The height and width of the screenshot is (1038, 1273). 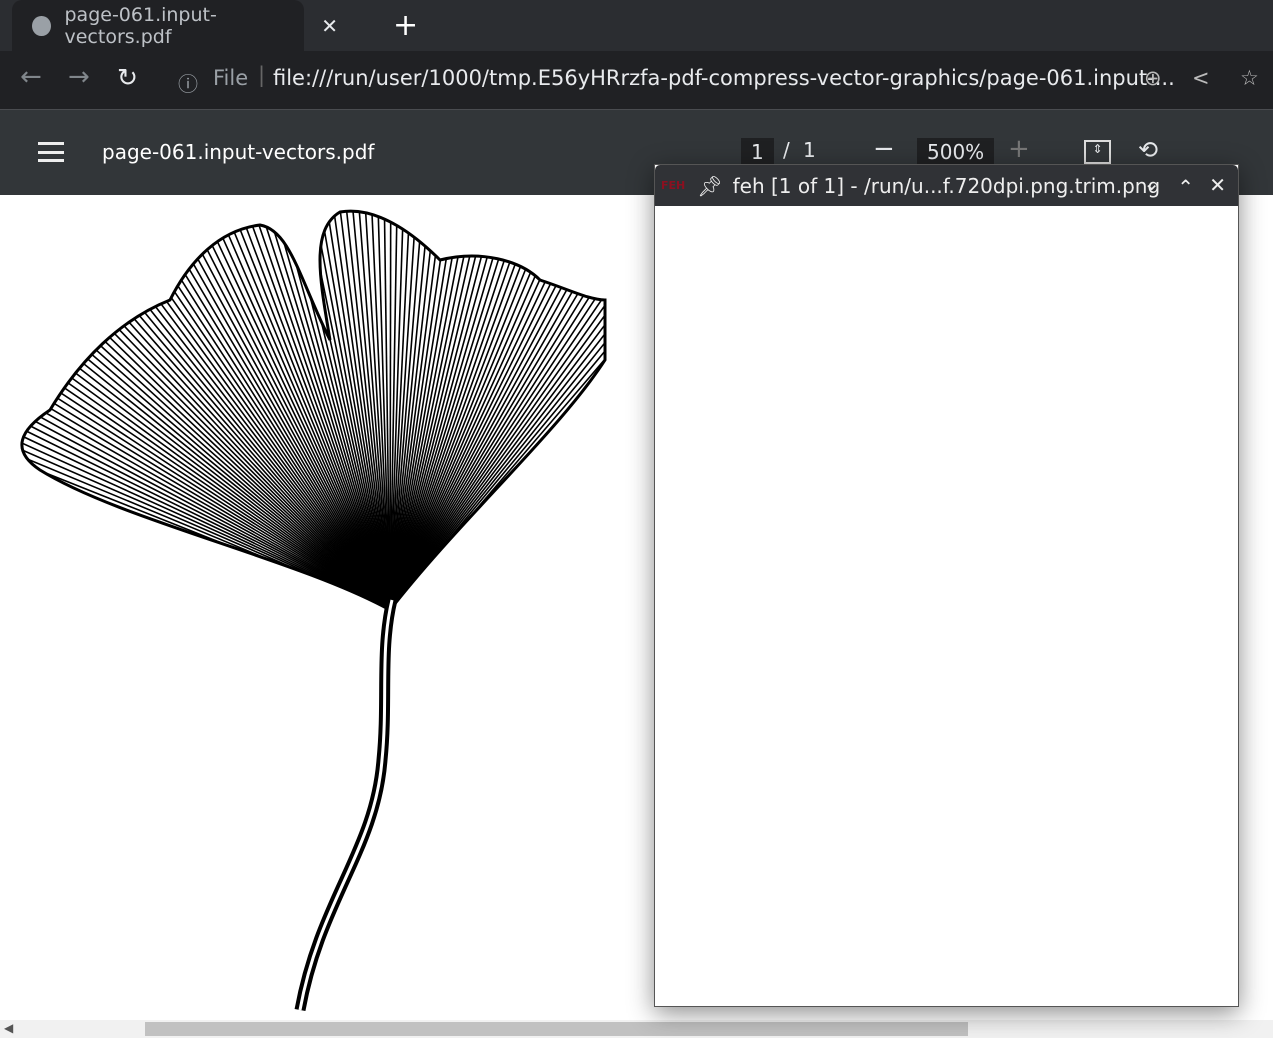 What do you see at coordinates (1097, 152) in the screenshot?
I see `fit-page-icon: ⇕` at bounding box center [1097, 152].